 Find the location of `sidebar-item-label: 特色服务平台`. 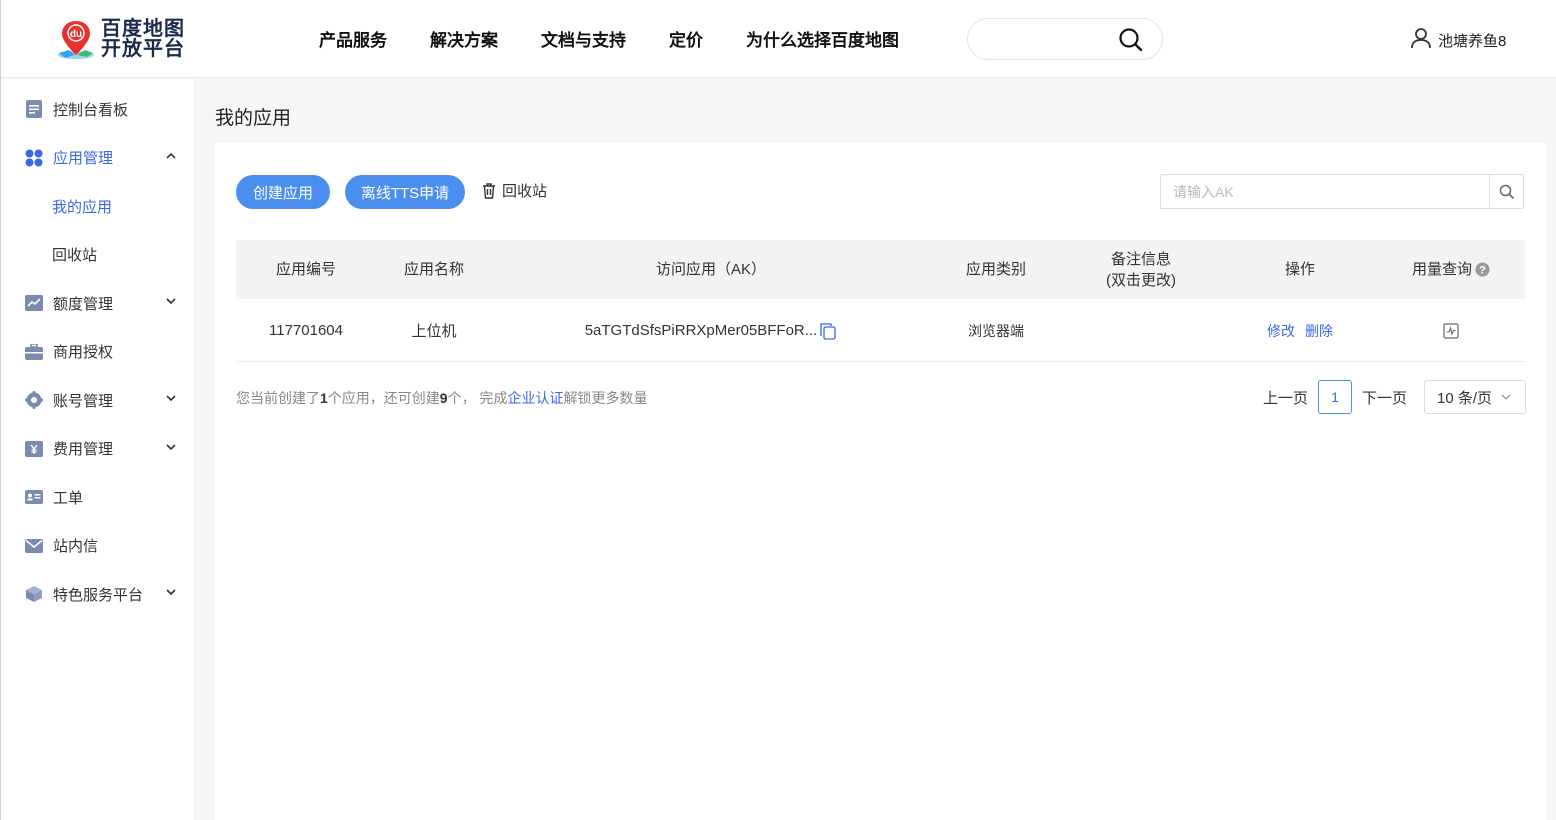

sidebar-item-label: 特色服务平台 is located at coordinates (98, 595).